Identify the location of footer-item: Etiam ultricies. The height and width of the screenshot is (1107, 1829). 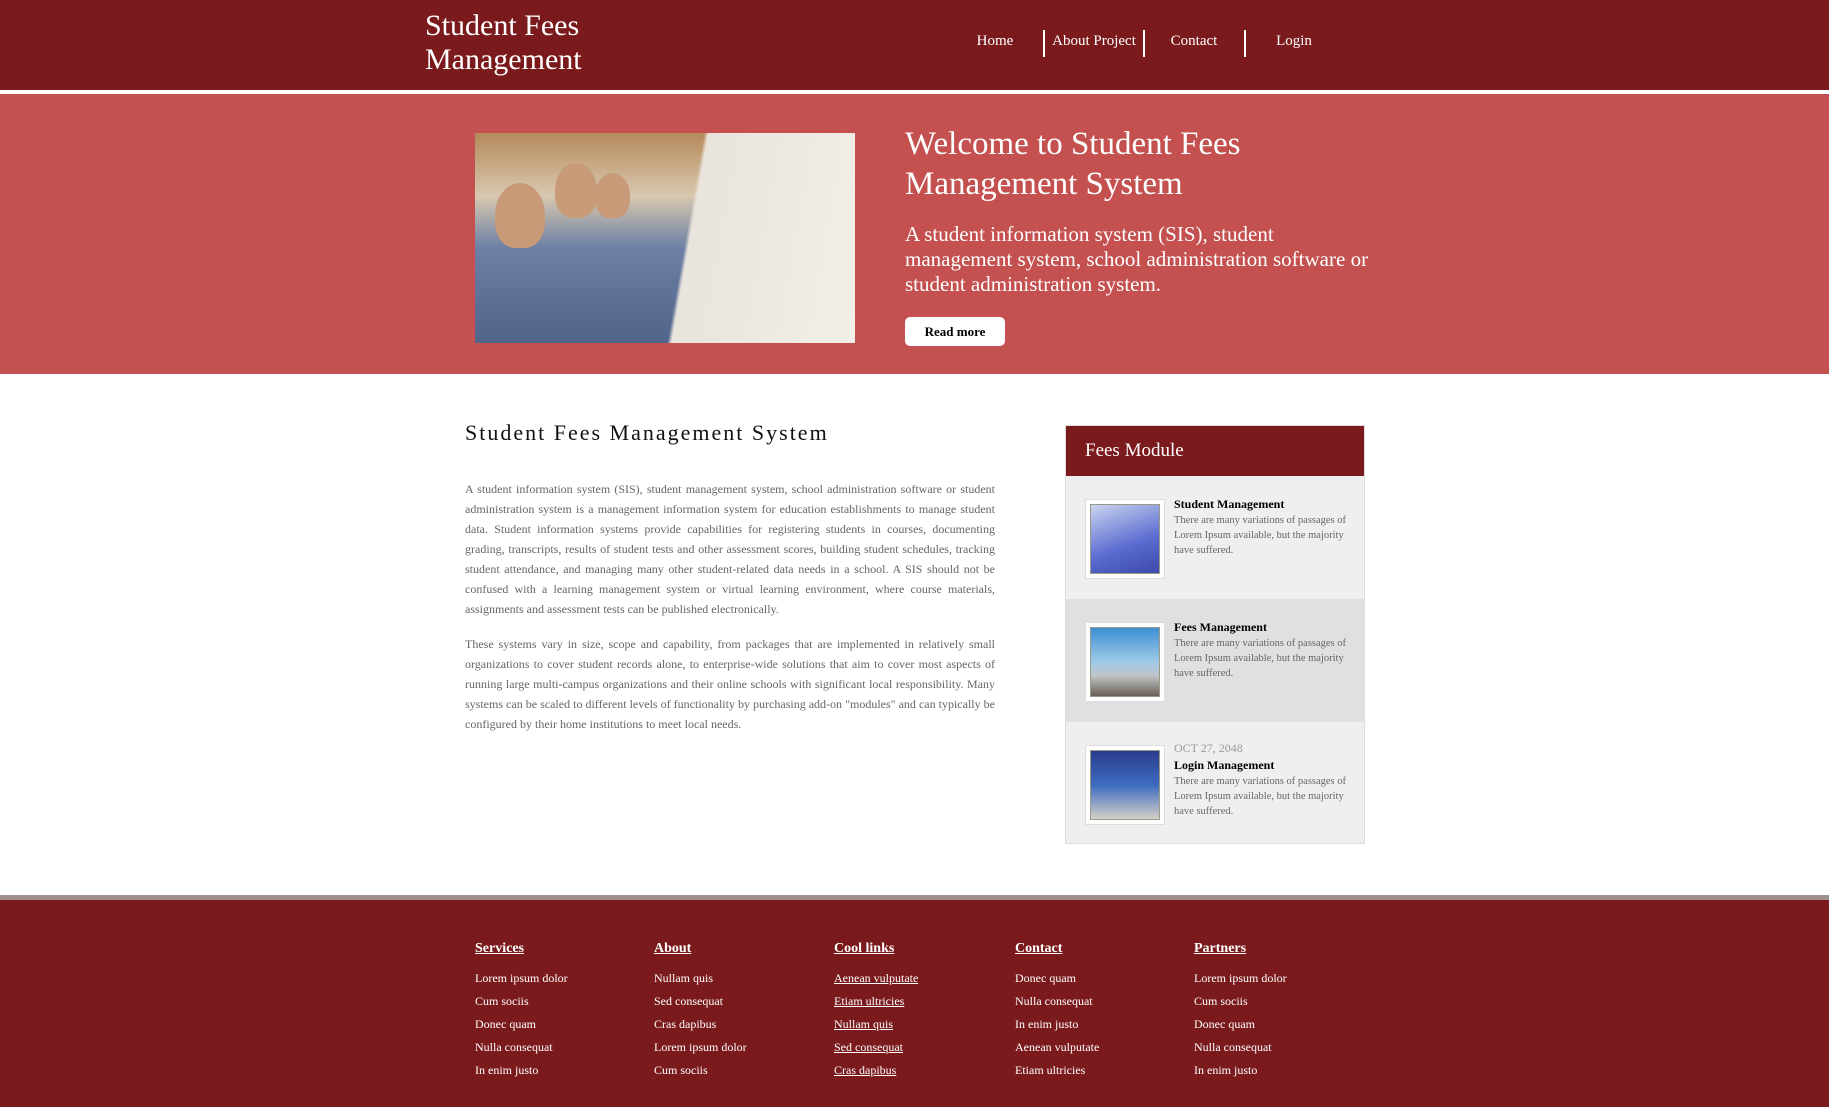
(1050, 1070).